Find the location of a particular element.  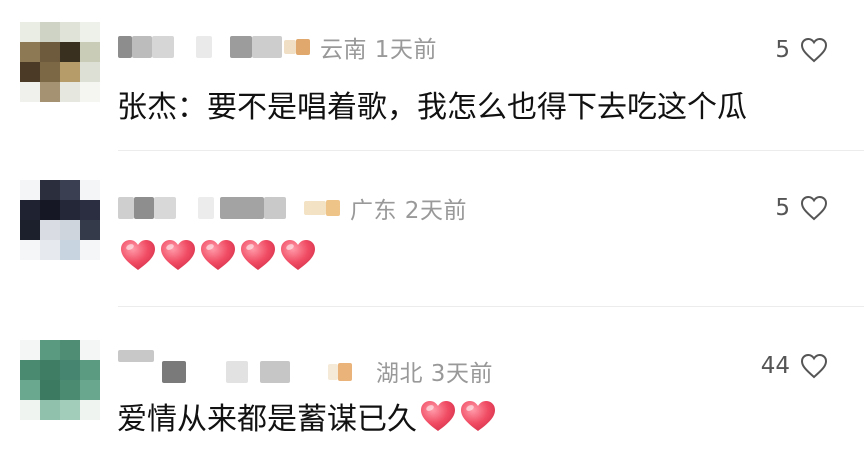

comment-meta: 云南 1天前 is located at coordinates (277, 47).